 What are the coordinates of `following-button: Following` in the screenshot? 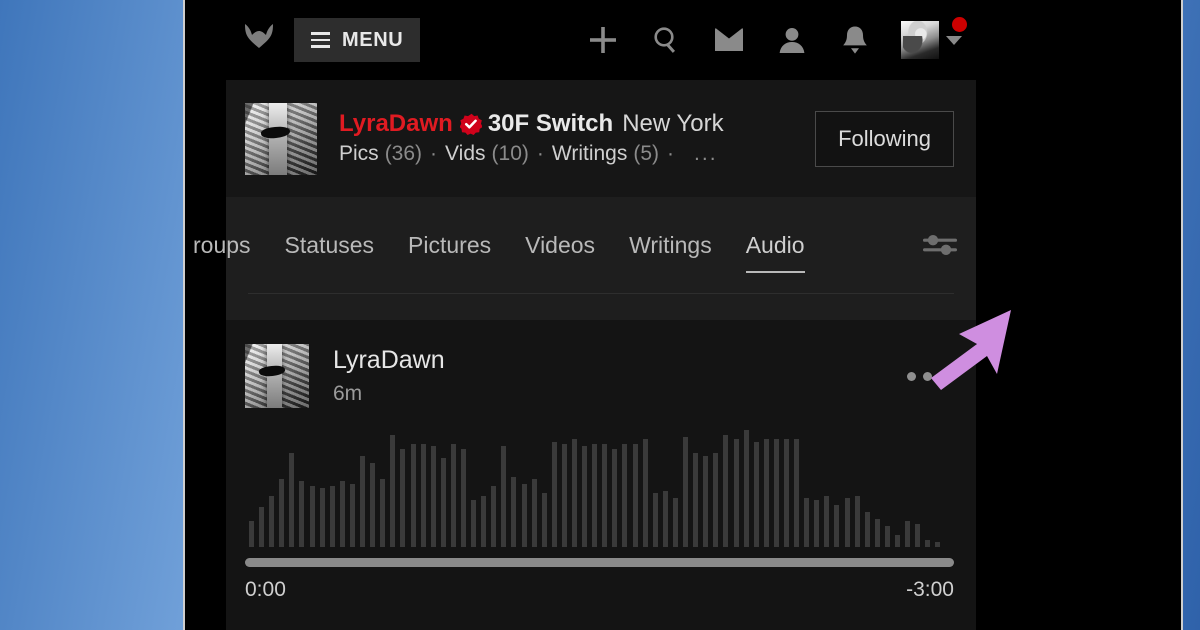 It's located at (884, 138).